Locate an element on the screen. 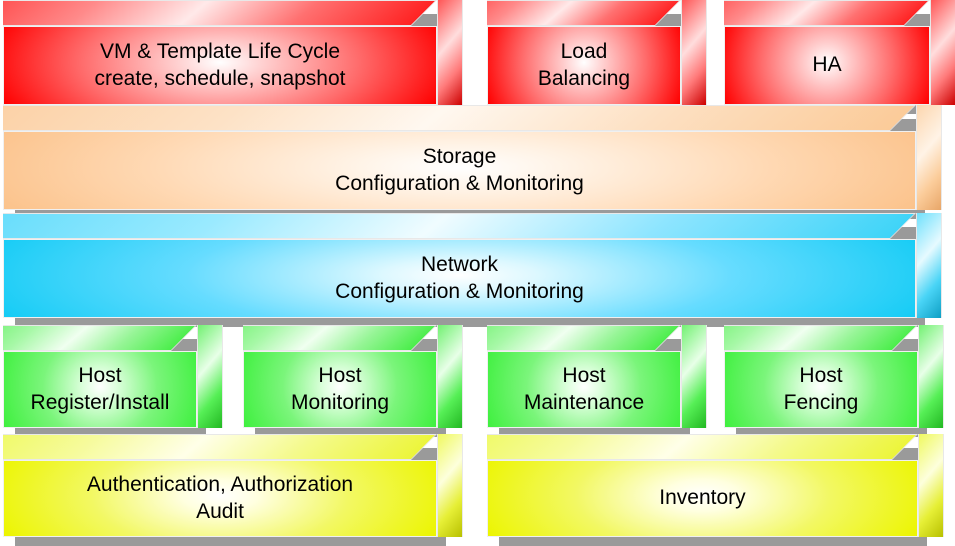 The height and width of the screenshot is (546, 955). box-front-face: Host Monitoring is located at coordinates (340, 389).